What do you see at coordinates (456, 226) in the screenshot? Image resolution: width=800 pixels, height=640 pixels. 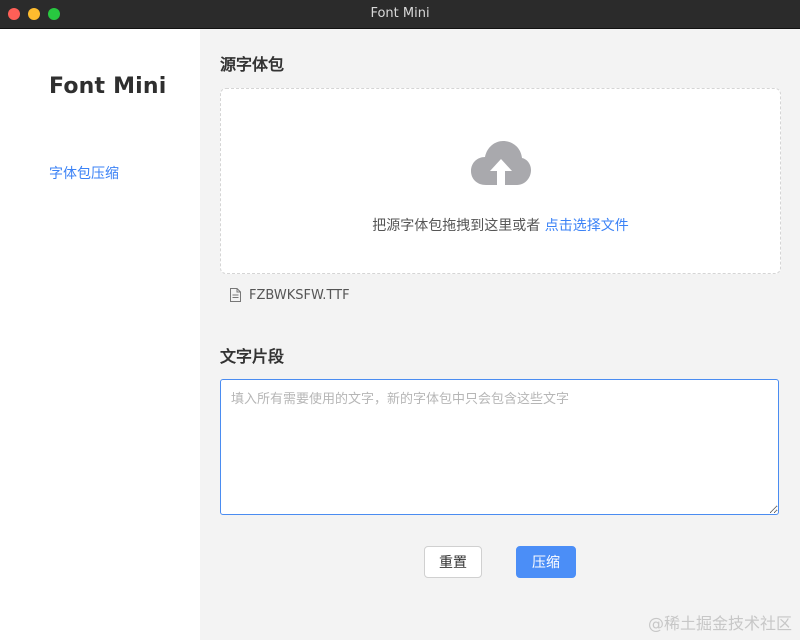 I see `dropzone-instruction: 把源字体包拖拽到这里或者` at bounding box center [456, 226].